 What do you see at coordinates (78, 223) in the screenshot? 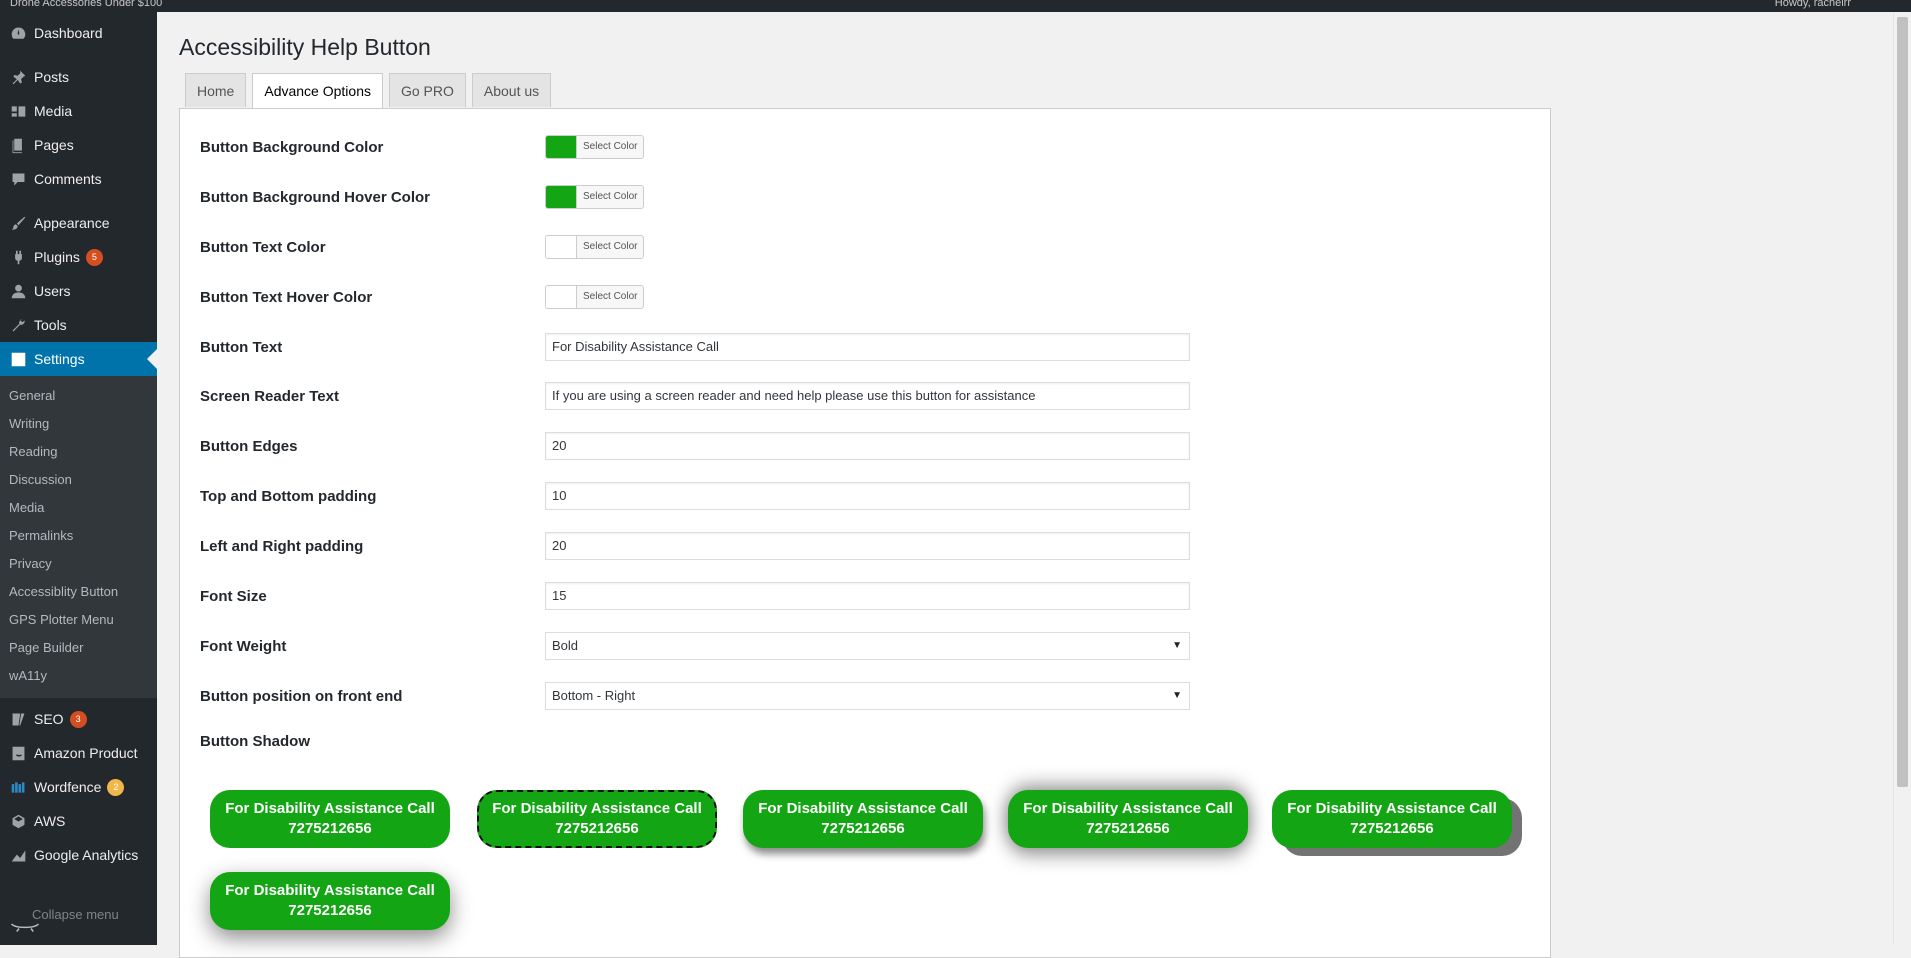
I see `menu-appearance: Appearance` at bounding box center [78, 223].